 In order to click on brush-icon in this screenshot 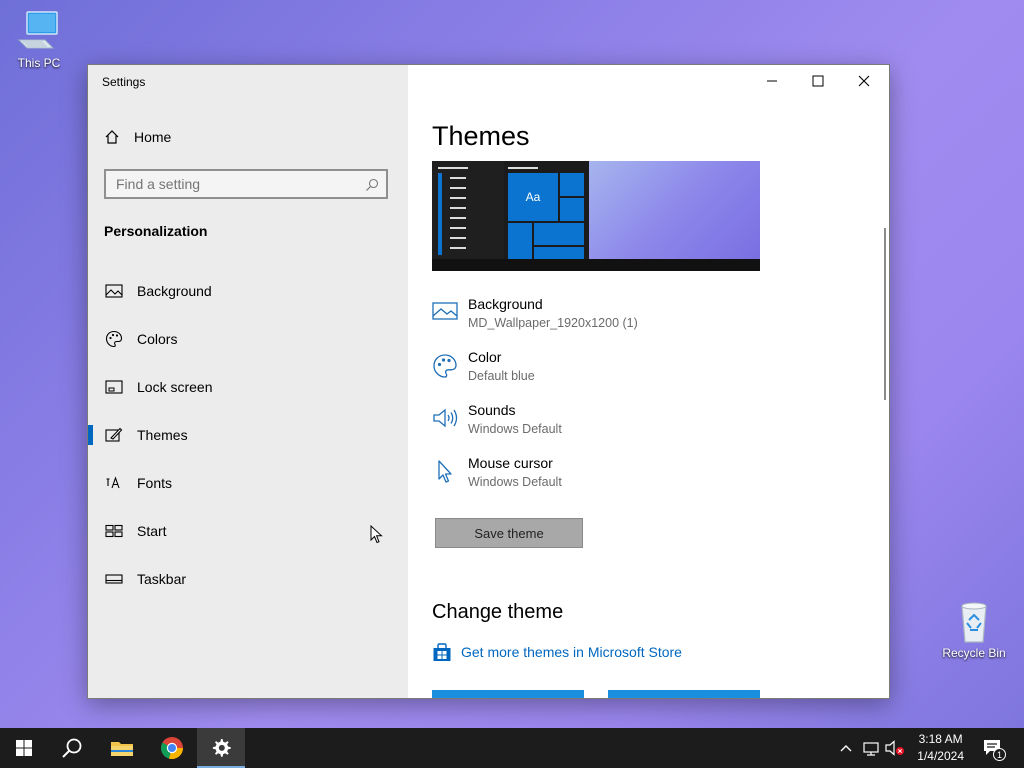, I will do `click(114, 435)`.